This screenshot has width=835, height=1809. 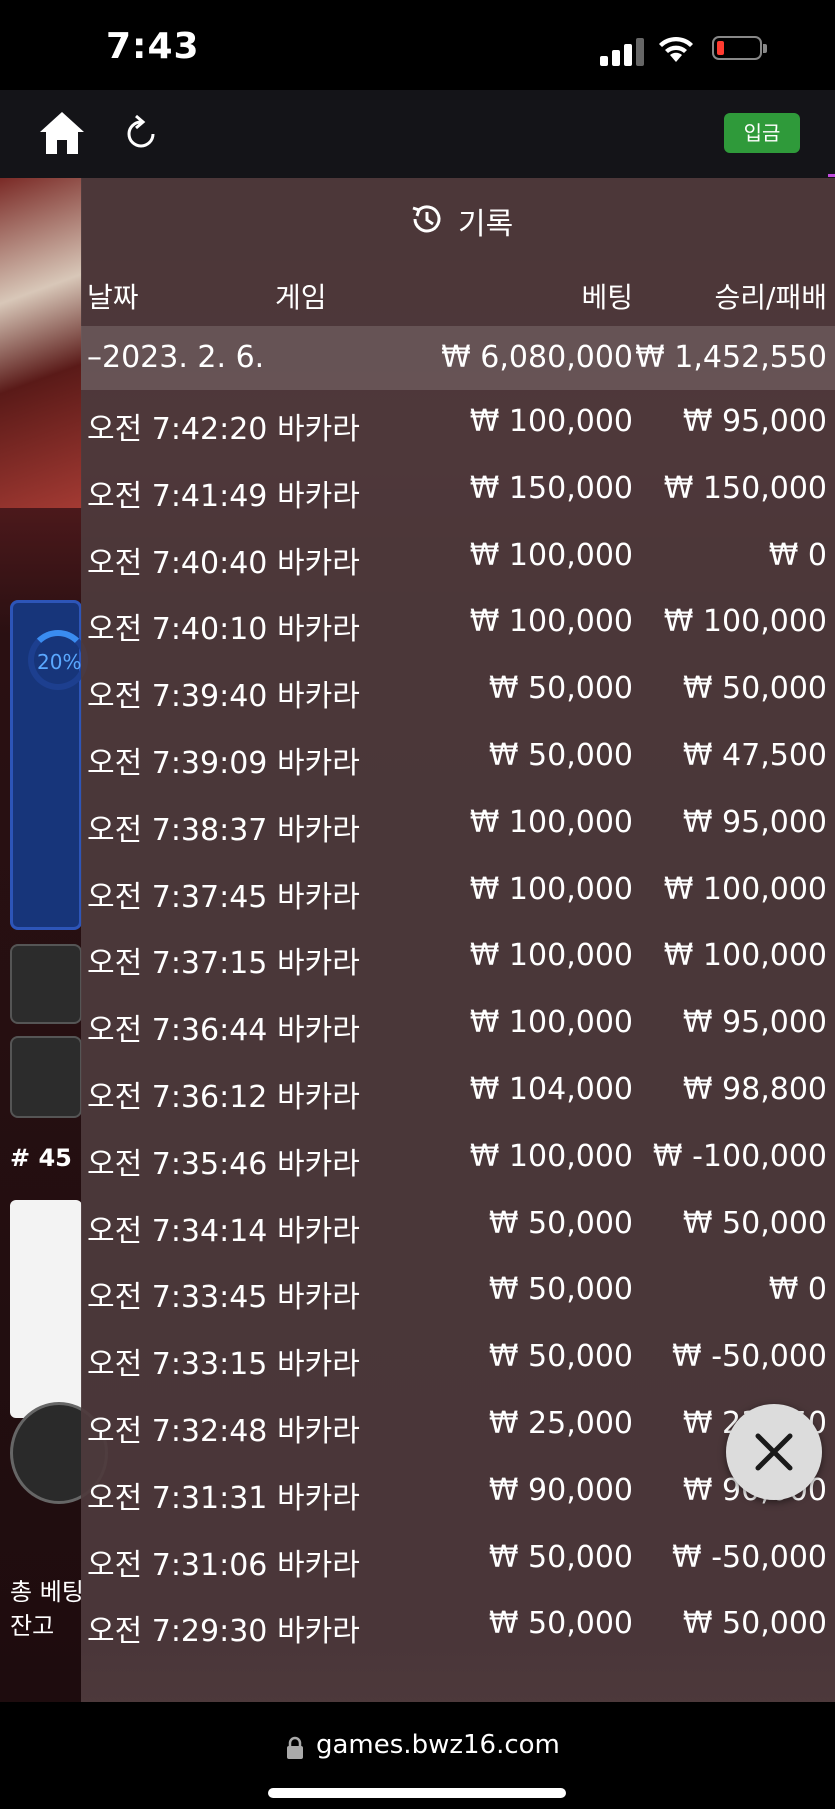 I want to click on row-time: 오전 7:31:06, so click(x=177, y=1565).